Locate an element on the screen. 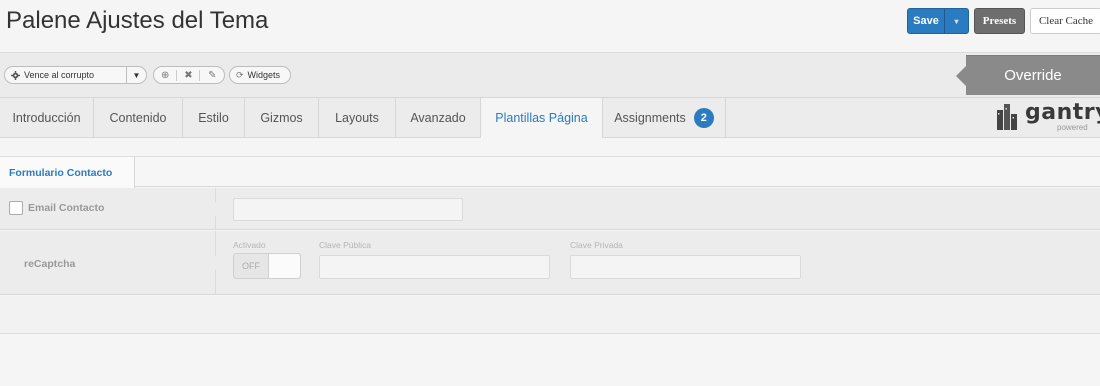 This screenshot has height=386, width=1100. gantry-logo-word: gantry is located at coordinates (1062, 112).